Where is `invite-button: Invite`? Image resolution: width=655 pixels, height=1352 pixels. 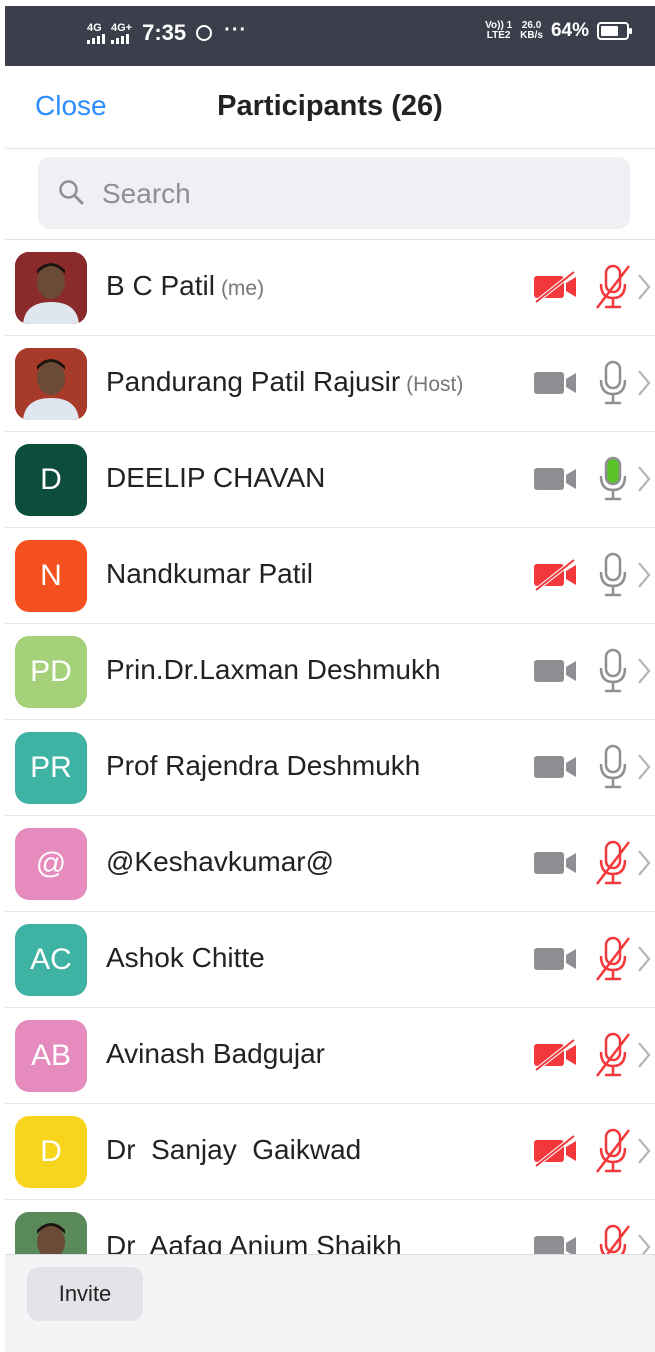
invite-button: Invite is located at coordinates (85, 1294).